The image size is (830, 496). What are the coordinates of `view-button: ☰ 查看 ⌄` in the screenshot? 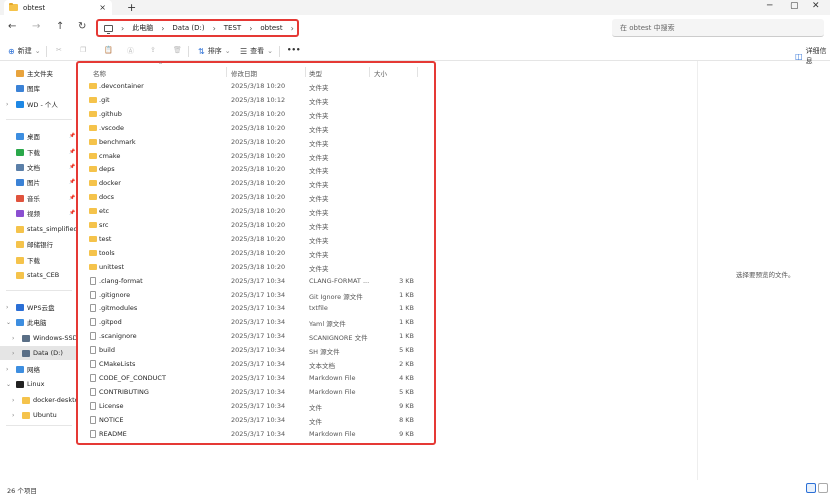 It's located at (256, 51).